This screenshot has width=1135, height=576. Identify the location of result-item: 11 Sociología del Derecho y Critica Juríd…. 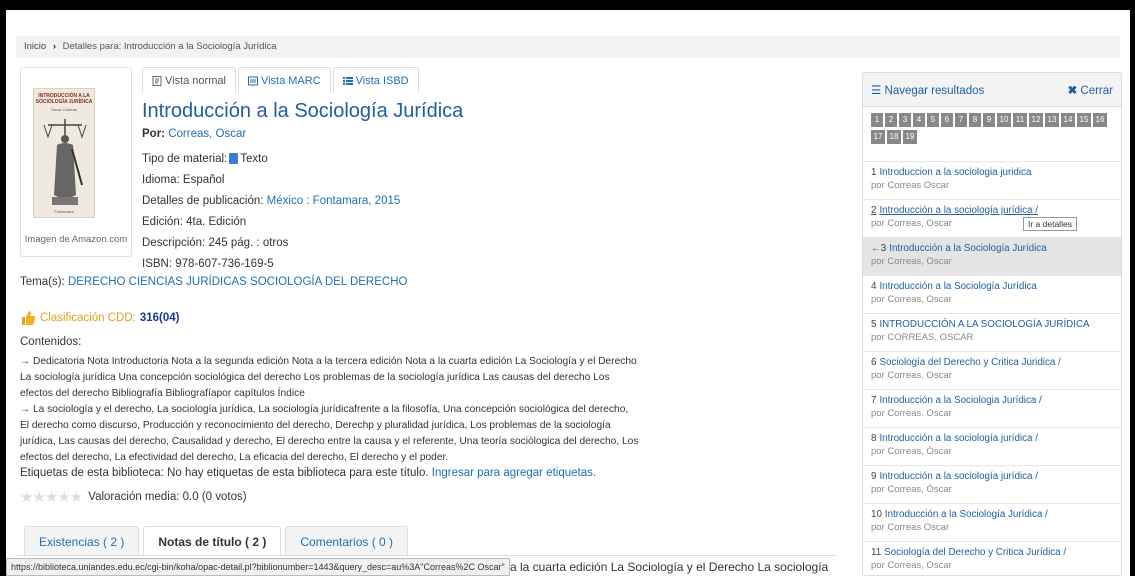
(992, 558).